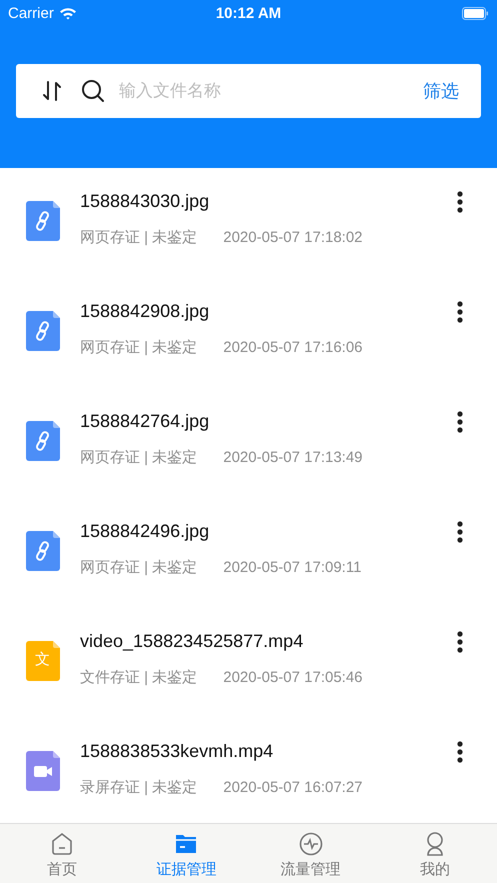  Describe the element at coordinates (43, 771) in the screenshot. I see `video-file-icon` at that location.